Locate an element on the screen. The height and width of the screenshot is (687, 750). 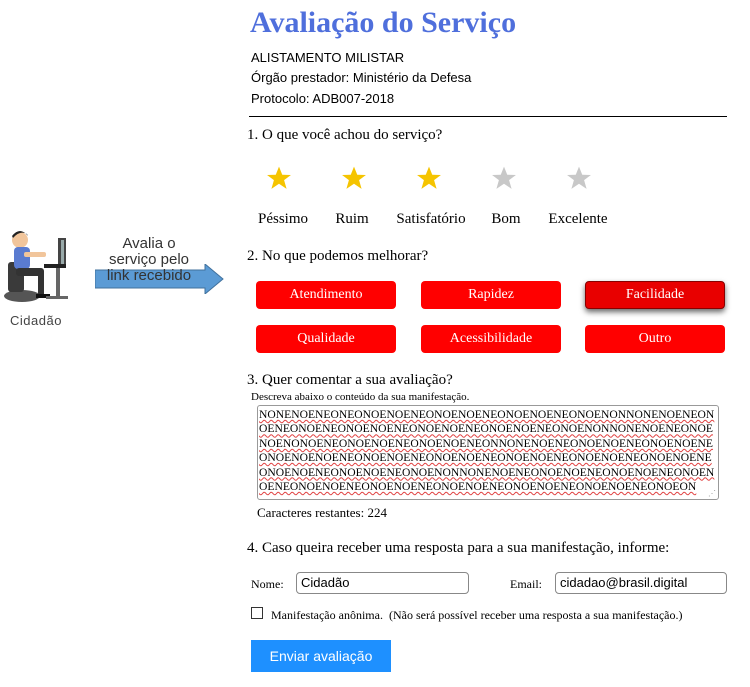
question-improvements: 2. No que podemos melhorar? is located at coordinates (338, 256).